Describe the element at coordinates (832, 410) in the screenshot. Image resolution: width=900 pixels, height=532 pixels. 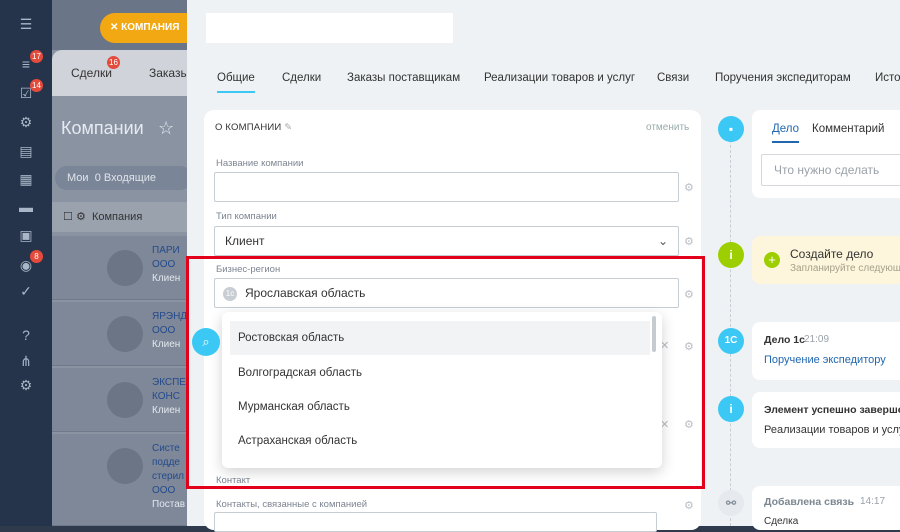
I see `success-title: Элемент успешно завершен` at that location.